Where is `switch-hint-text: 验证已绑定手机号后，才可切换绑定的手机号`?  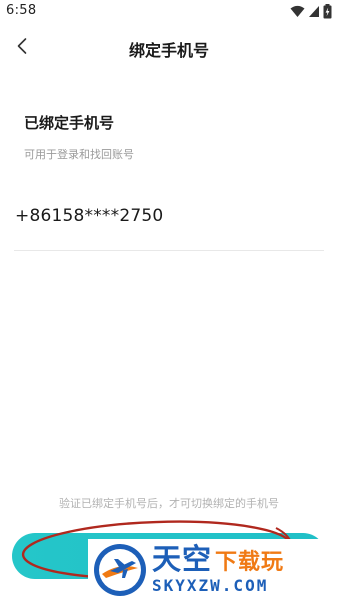
switch-hint-text: 验证已绑定手机号后，才可切换绑定的手机号 is located at coordinates (169, 503).